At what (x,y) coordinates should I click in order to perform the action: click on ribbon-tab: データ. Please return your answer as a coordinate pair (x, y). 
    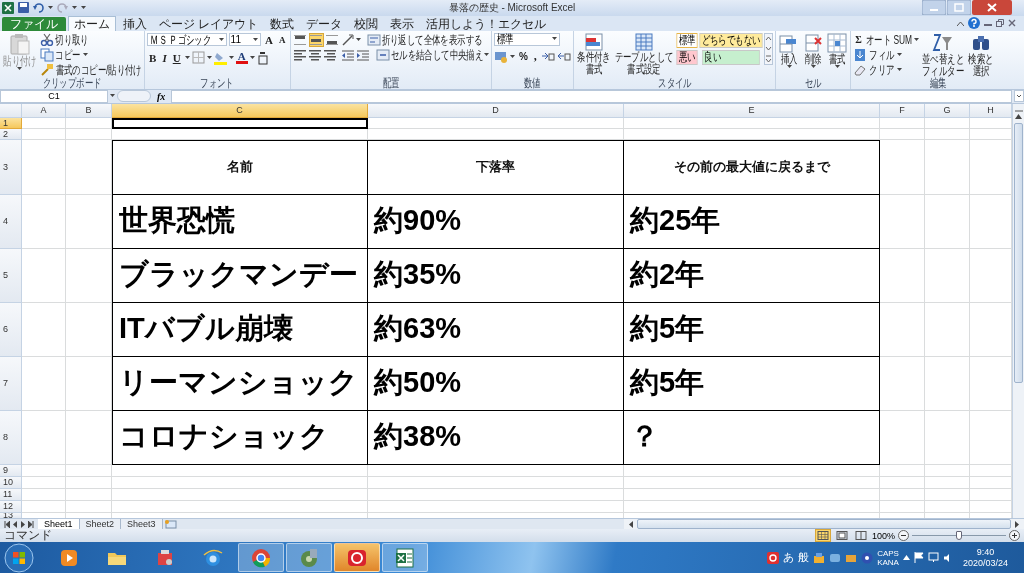
    Looking at the image, I should click on (324, 23).